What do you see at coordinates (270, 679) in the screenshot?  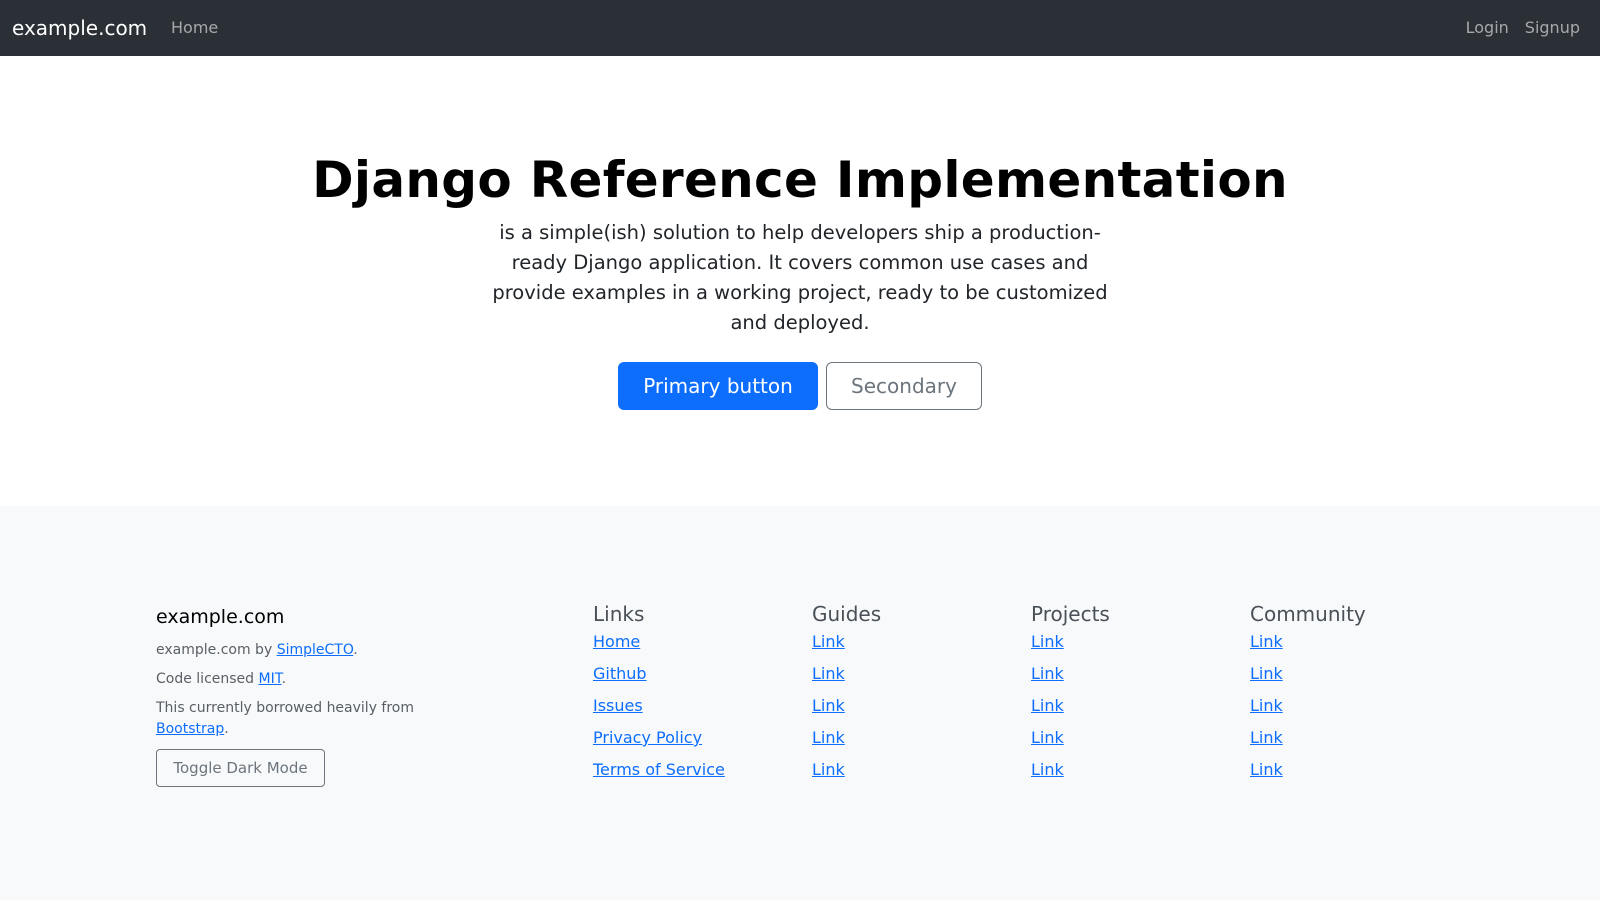 I see `mit-license-link: MIT` at bounding box center [270, 679].